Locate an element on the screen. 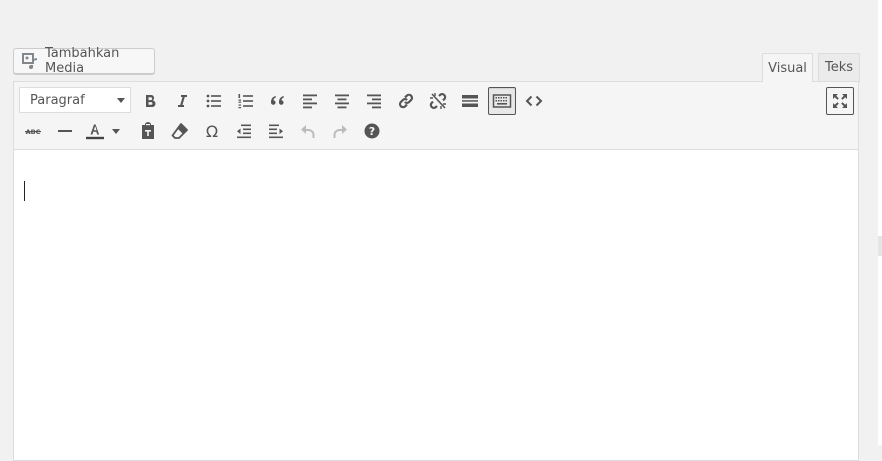 The height and width of the screenshot is (461, 882). indent-icon is located at coordinates (276, 131).